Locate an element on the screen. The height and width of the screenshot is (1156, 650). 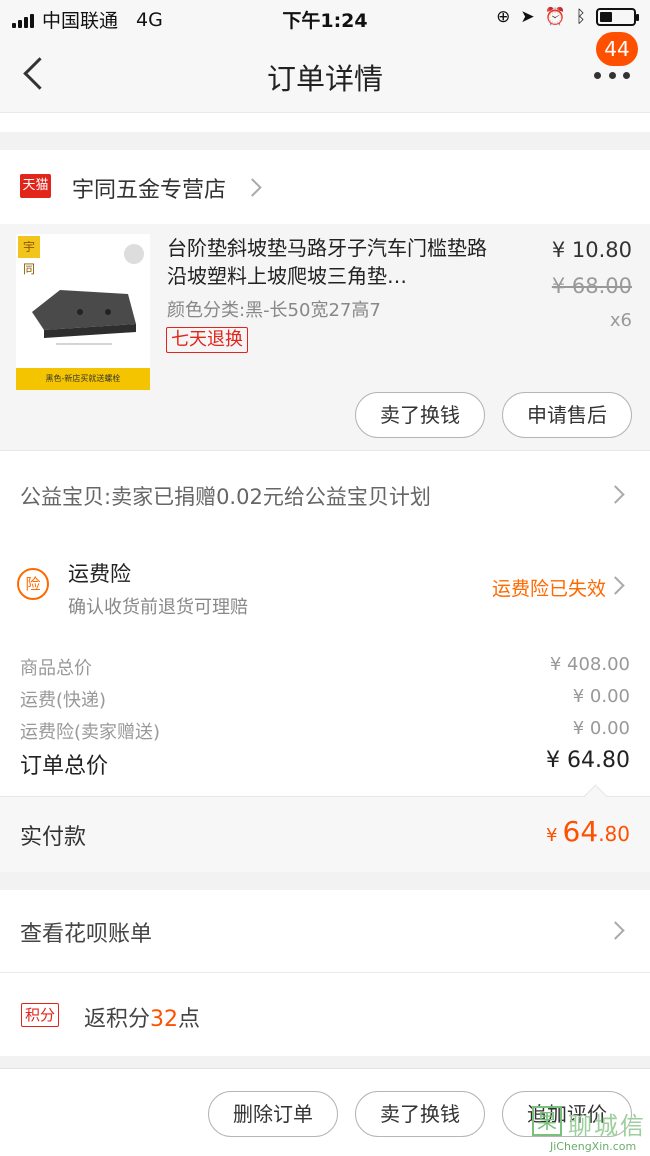
message-badge: 44 is located at coordinates (617, 49).